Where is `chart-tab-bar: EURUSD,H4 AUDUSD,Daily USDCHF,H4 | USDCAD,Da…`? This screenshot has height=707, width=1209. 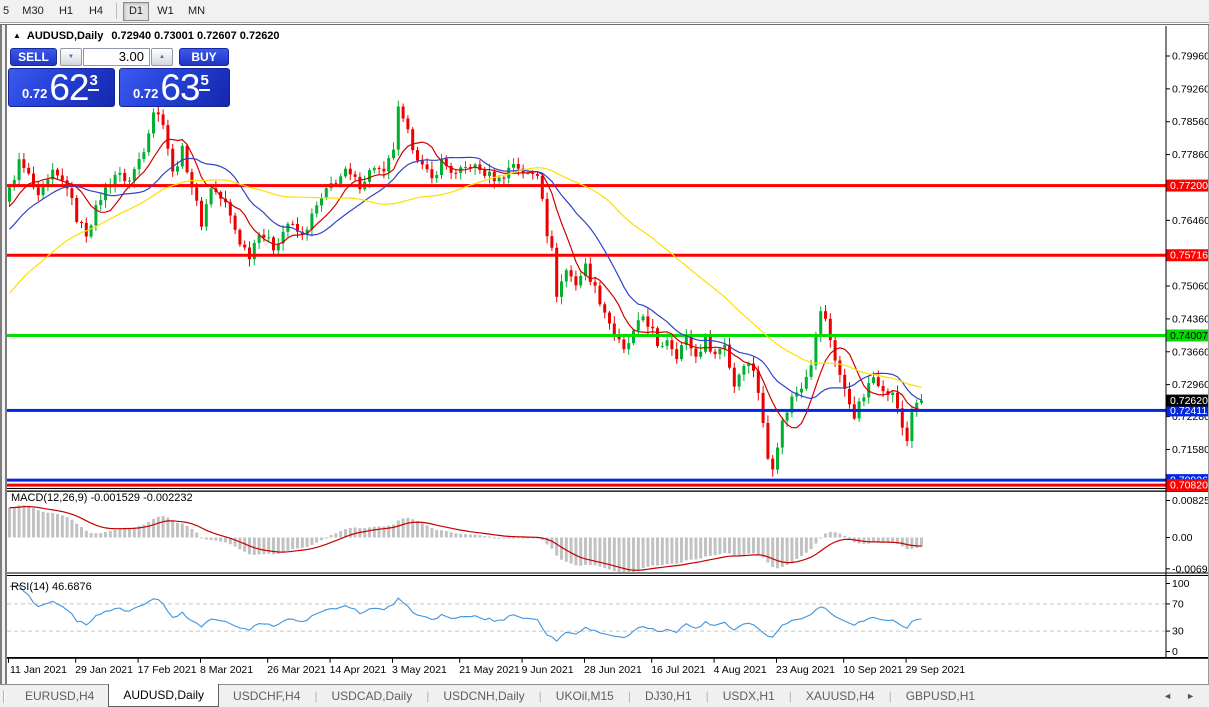
chart-tab-bar: EURUSD,H4 AUDUSD,Daily USDCHF,H4 | USDCAD,Da… is located at coordinates (604, 695).